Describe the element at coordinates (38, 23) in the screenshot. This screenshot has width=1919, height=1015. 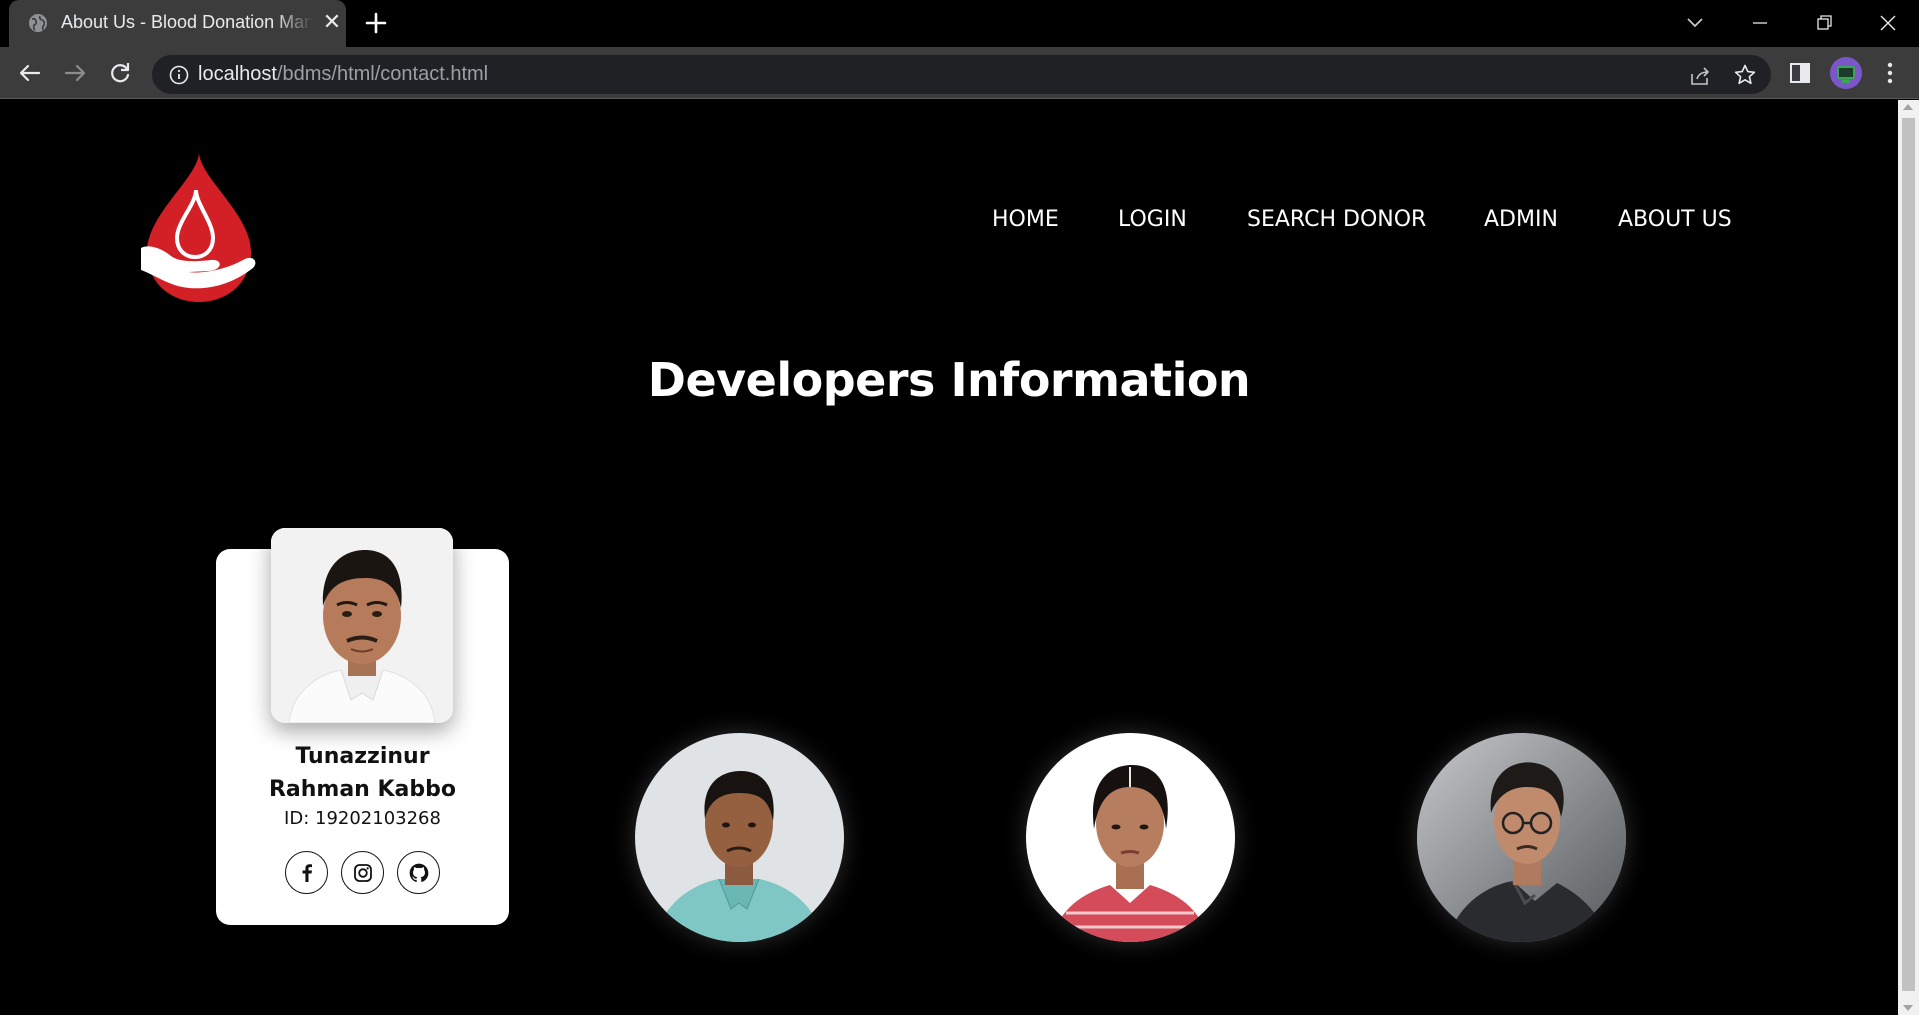
I see `globe-icon` at that location.